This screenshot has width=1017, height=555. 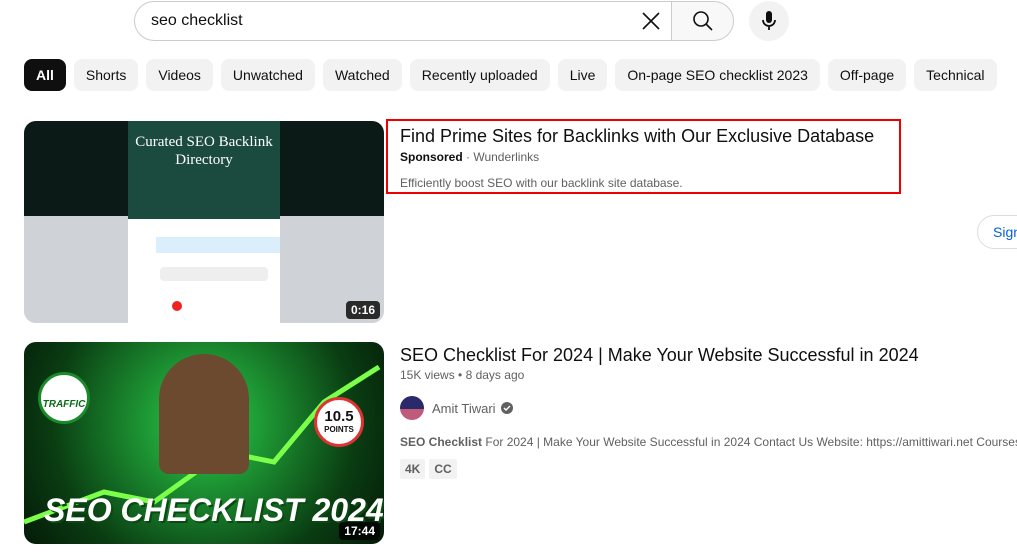 What do you see at coordinates (267, 75) in the screenshot?
I see `chip-unwatched: Unwatched` at bounding box center [267, 75].